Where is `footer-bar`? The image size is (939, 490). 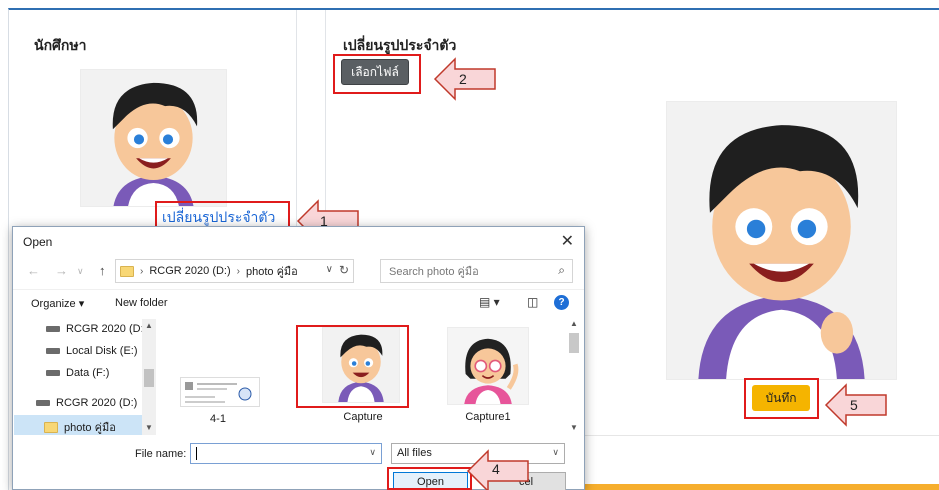
footer-bar is located at coordinates (753, 487).